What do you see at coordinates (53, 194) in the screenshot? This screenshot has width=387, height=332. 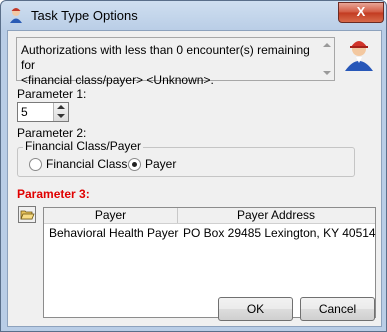 I see `parameter3-label: Parameter 3:` at bounding box center [53, 194].